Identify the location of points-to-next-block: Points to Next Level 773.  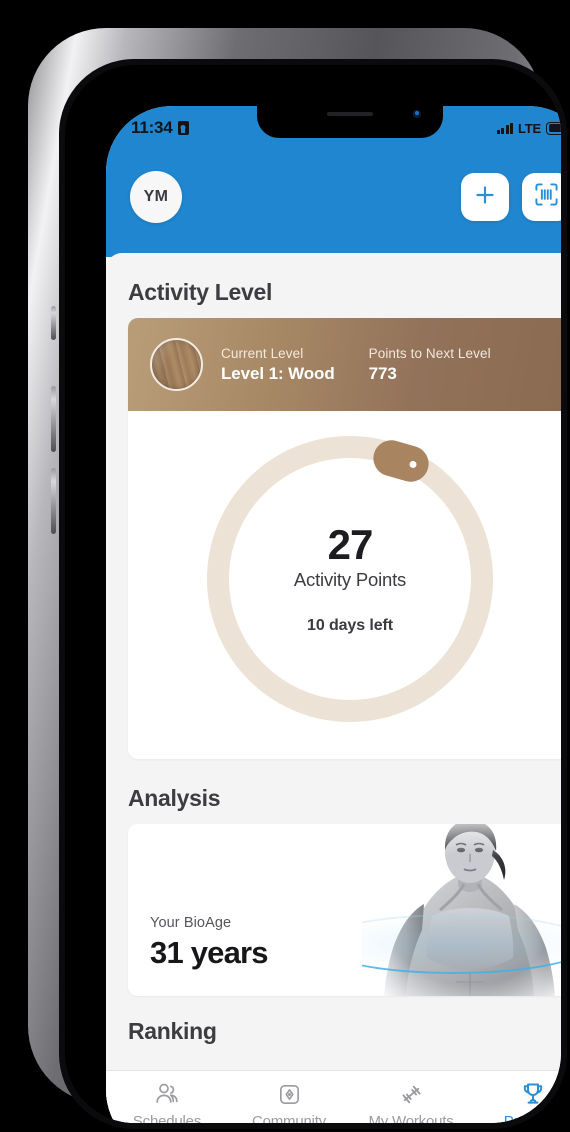
(430, 365).